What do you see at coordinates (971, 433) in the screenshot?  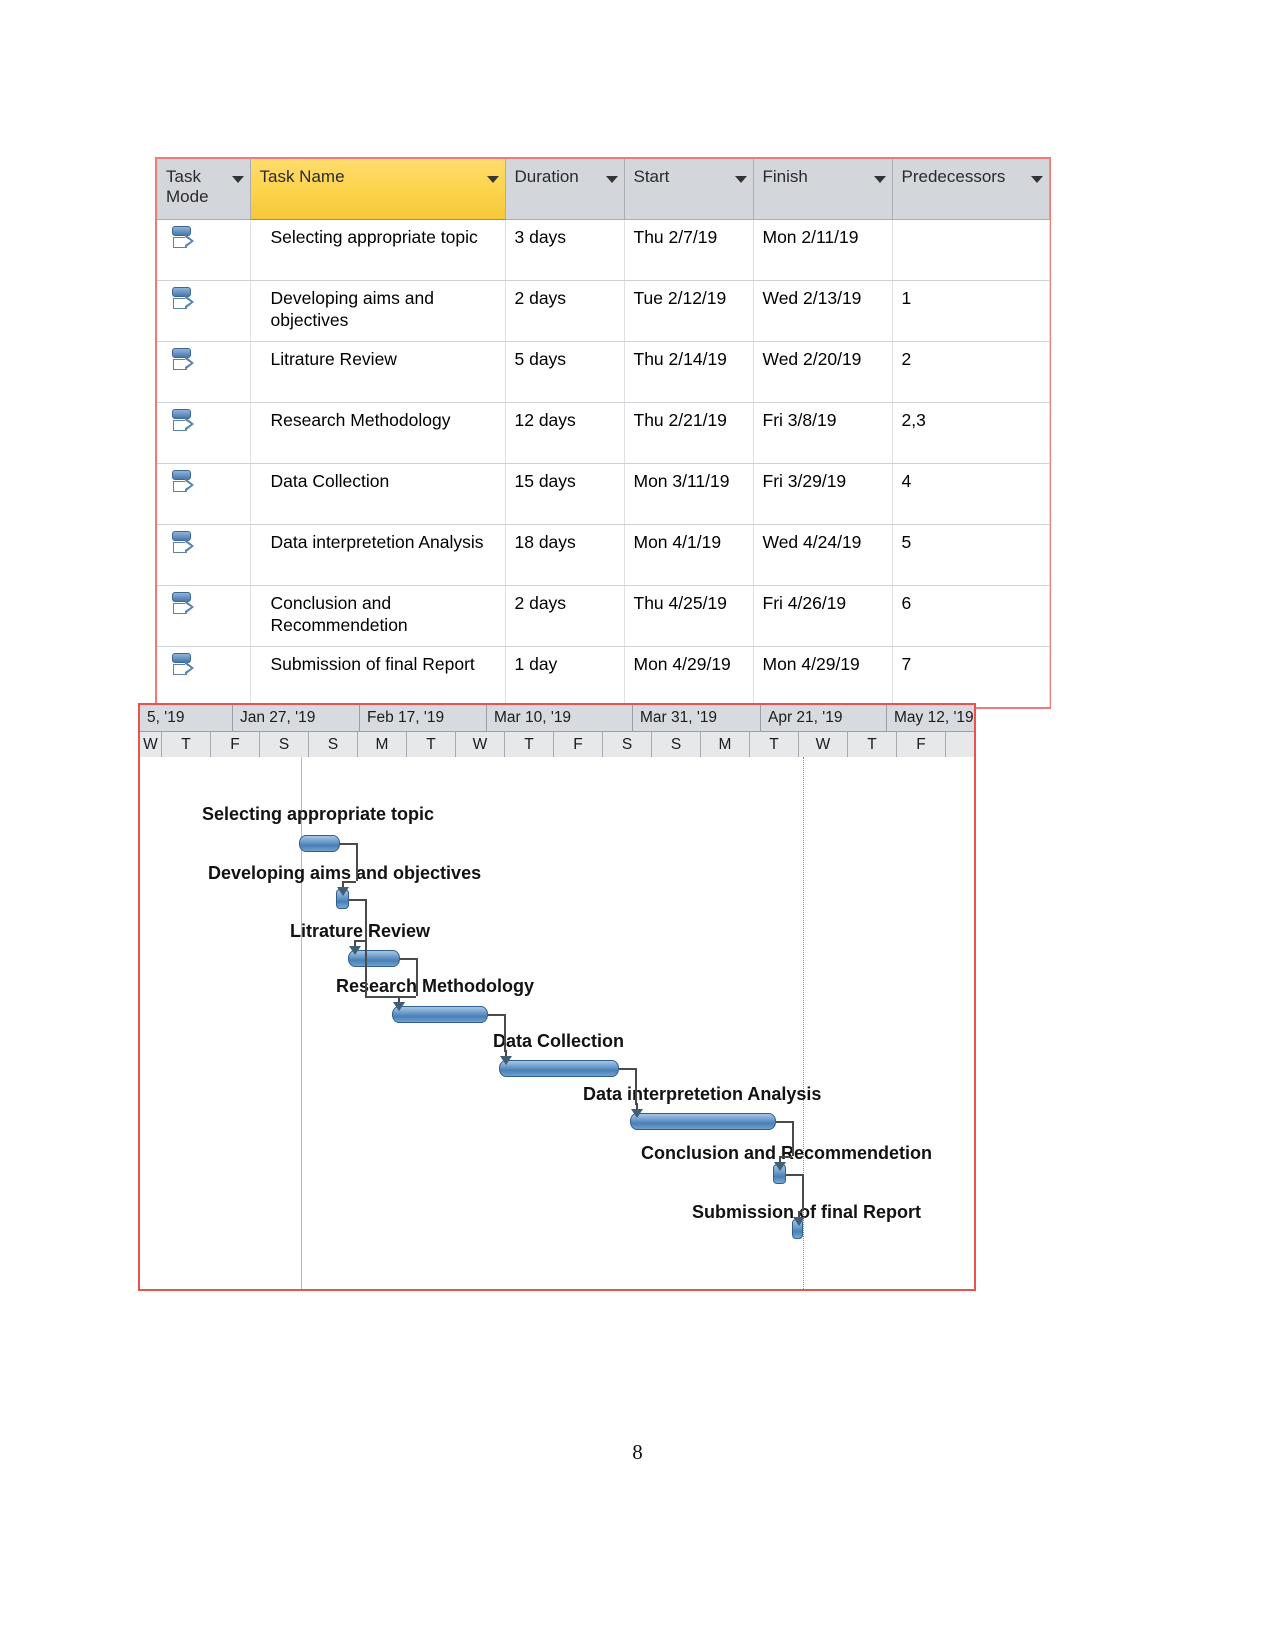 I see `predecessors-cell: 2,3` at bounding box center [971, 433].